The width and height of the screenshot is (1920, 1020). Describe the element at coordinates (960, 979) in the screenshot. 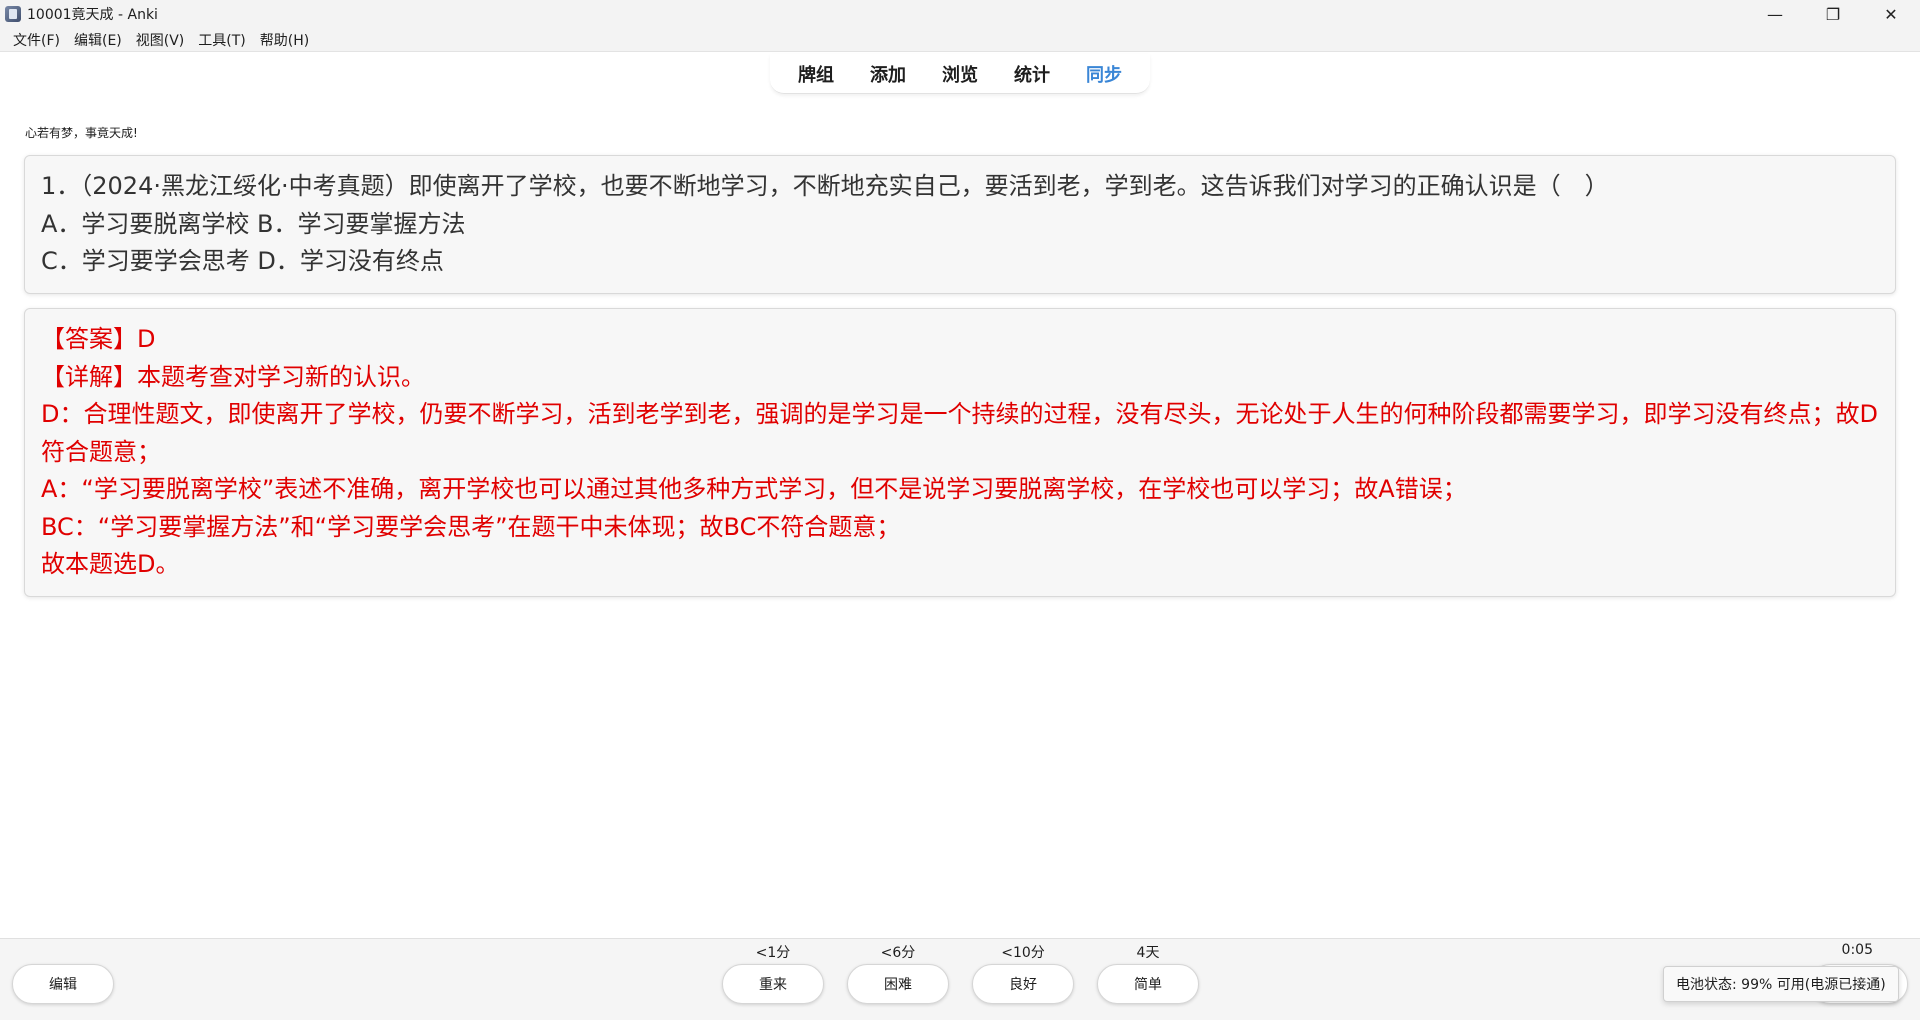

I see `bottom-bar` at that location.